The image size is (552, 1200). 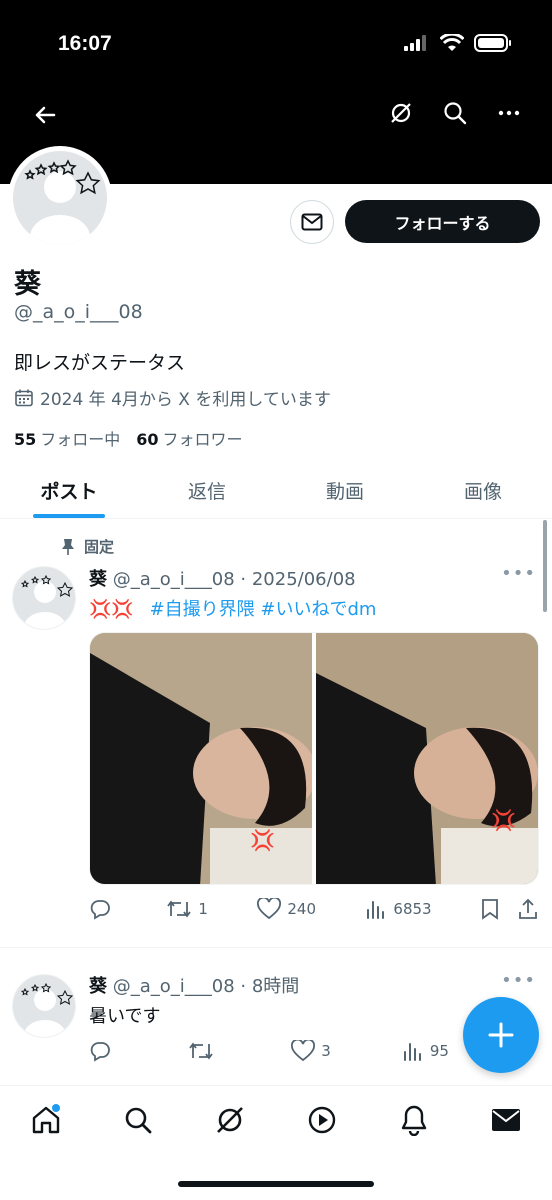 I want to click on like-count: 240, so click(x=301, y=909).